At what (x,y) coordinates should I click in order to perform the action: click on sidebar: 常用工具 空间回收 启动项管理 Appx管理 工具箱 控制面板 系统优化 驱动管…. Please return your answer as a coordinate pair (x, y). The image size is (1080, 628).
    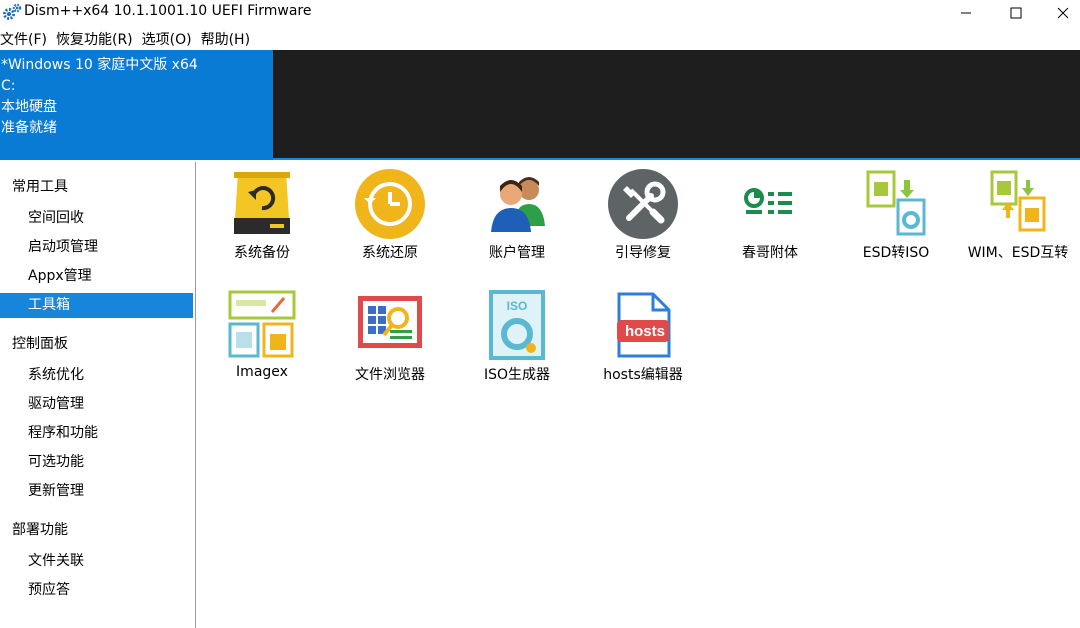
    Looking at the image, I should click on (98, 395).